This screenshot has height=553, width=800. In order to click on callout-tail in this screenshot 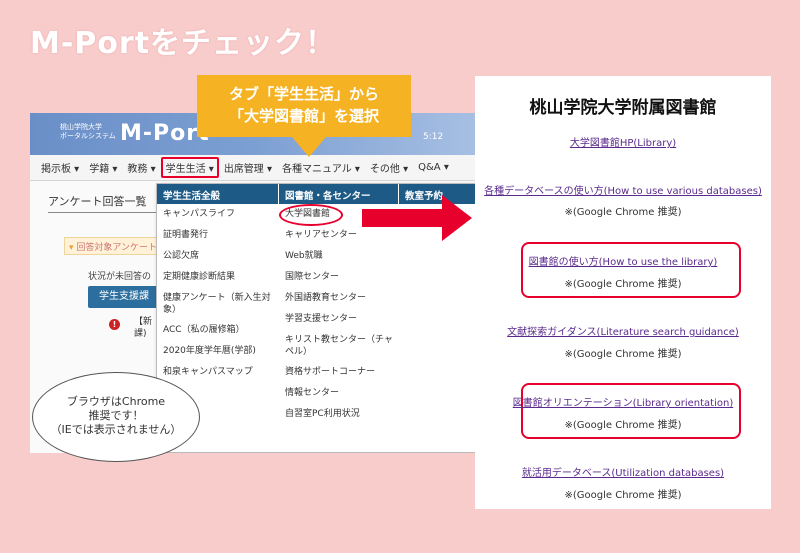, I will do `click(309, 147)`.